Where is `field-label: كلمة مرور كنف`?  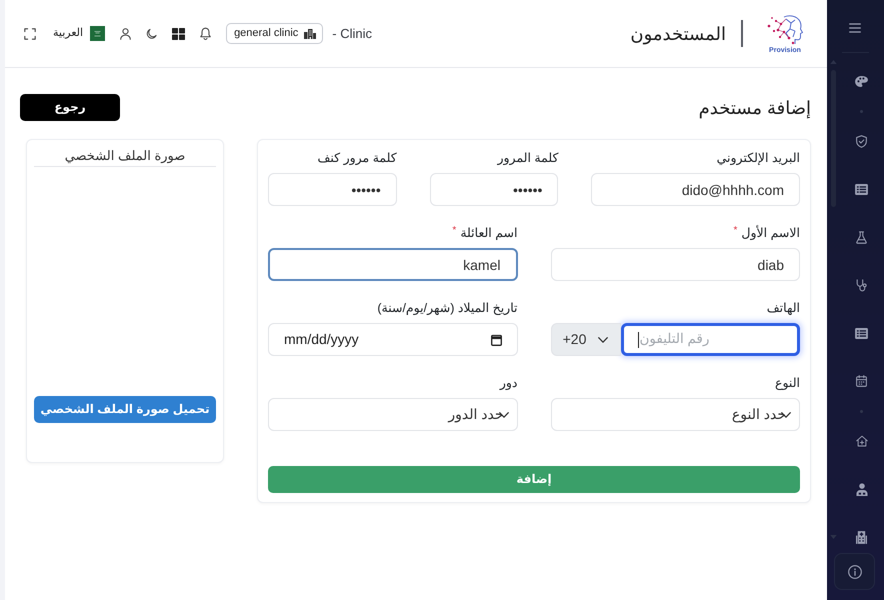
field-label: كلمة مرور كنف is located at coordinates (357, 158).